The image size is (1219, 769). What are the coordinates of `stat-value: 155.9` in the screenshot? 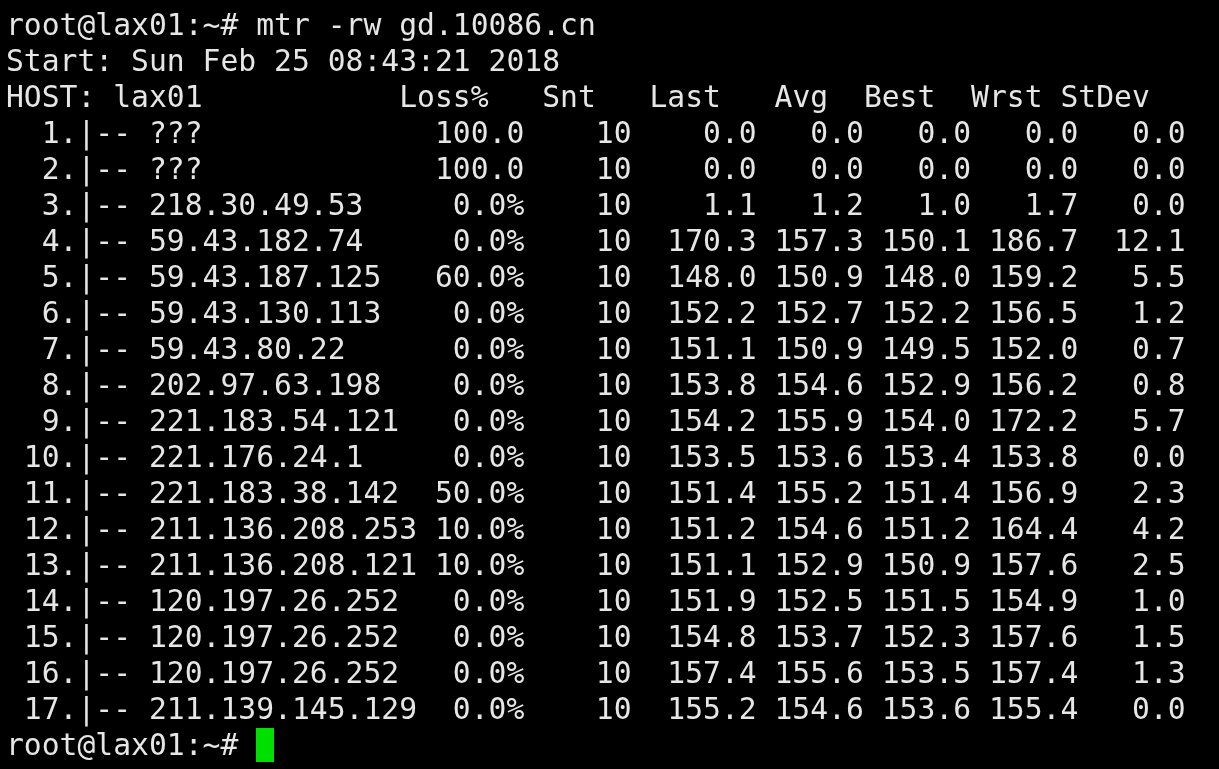 It's located at (818, 421).